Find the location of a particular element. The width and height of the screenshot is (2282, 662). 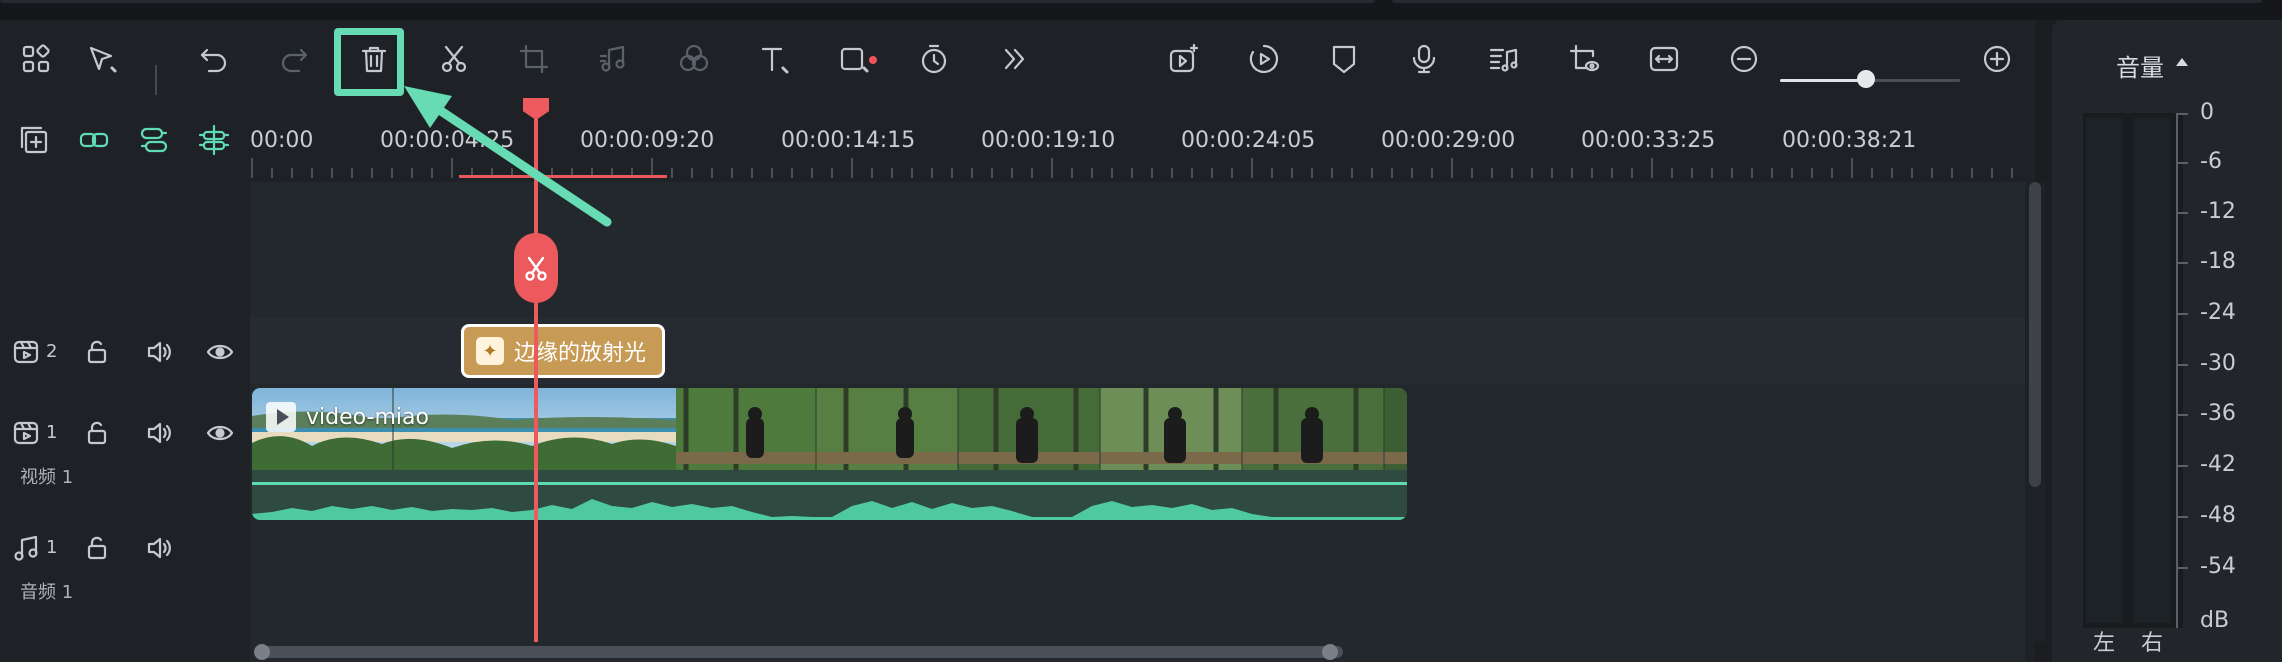

timecode-label: 00:00:04:25 is located at coordinates (447, 140).